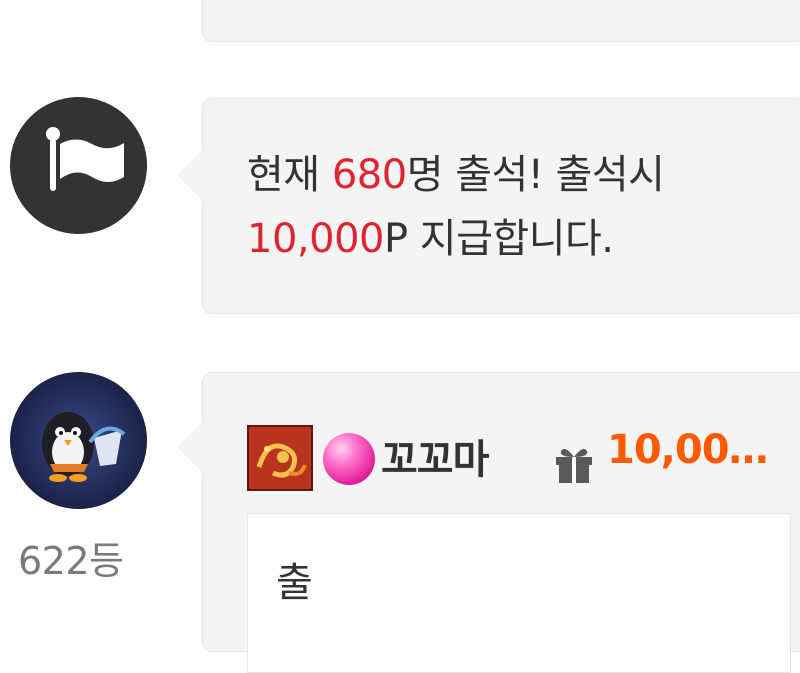 The image size is (800, 673). What do you see at coordinates (280, 458) in the screenshot?
I see `dragon-badge-icon` at bounding box center [280, 458].